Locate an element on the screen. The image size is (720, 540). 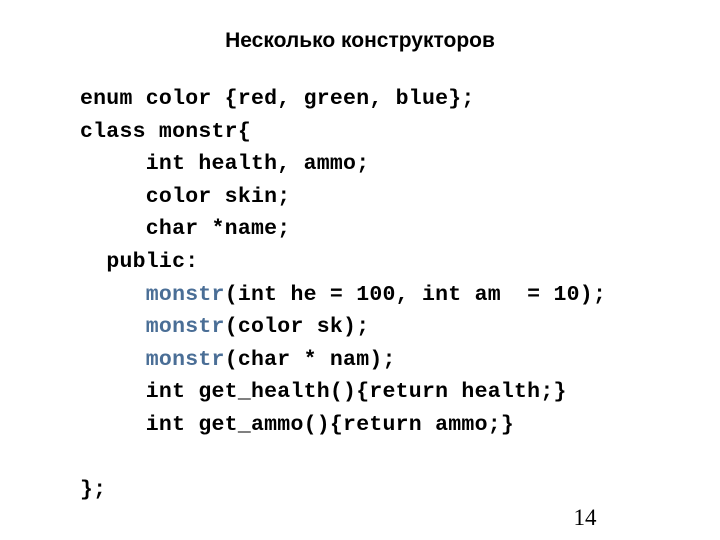
code-line: enum color {red, green, blue}; is located at coordinates (380, 99).